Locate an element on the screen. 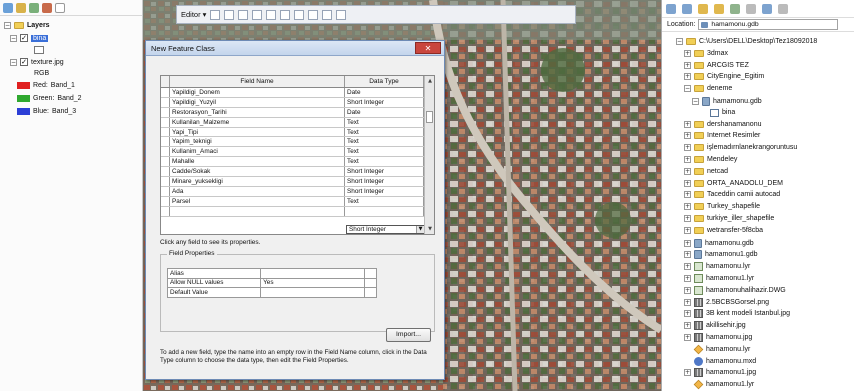 Image resolution: width=854 pixels, height=391 pixels. bina-symbol is located at coordinates (39, 50).